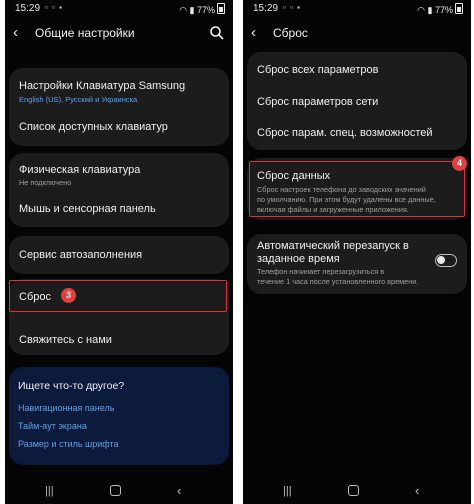 This screenshot has height=504, width=474. I want to click on available-keyboards-item: Список доступных клавиатур, so click(119, 127).